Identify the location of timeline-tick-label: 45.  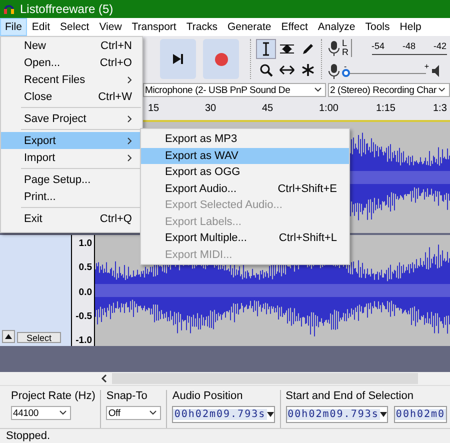
(268, 109).